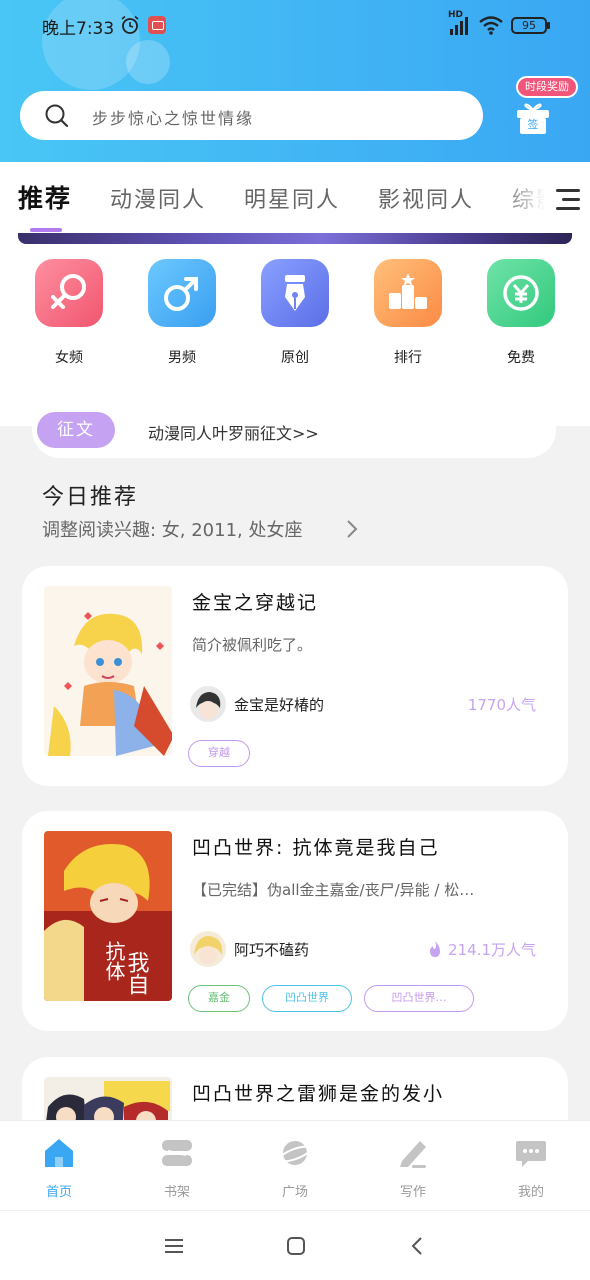 This screenshot has height=1280, width=590. I want to click on bottom-nav: 首页 书架 广场 写作 我的, so click(295, 1165).